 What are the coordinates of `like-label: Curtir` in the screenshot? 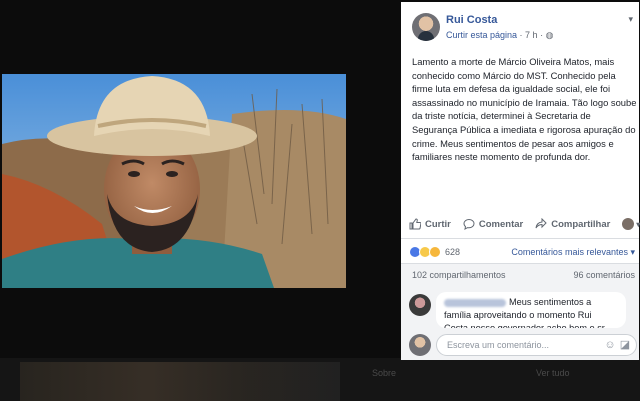 It's located at (438, 224).